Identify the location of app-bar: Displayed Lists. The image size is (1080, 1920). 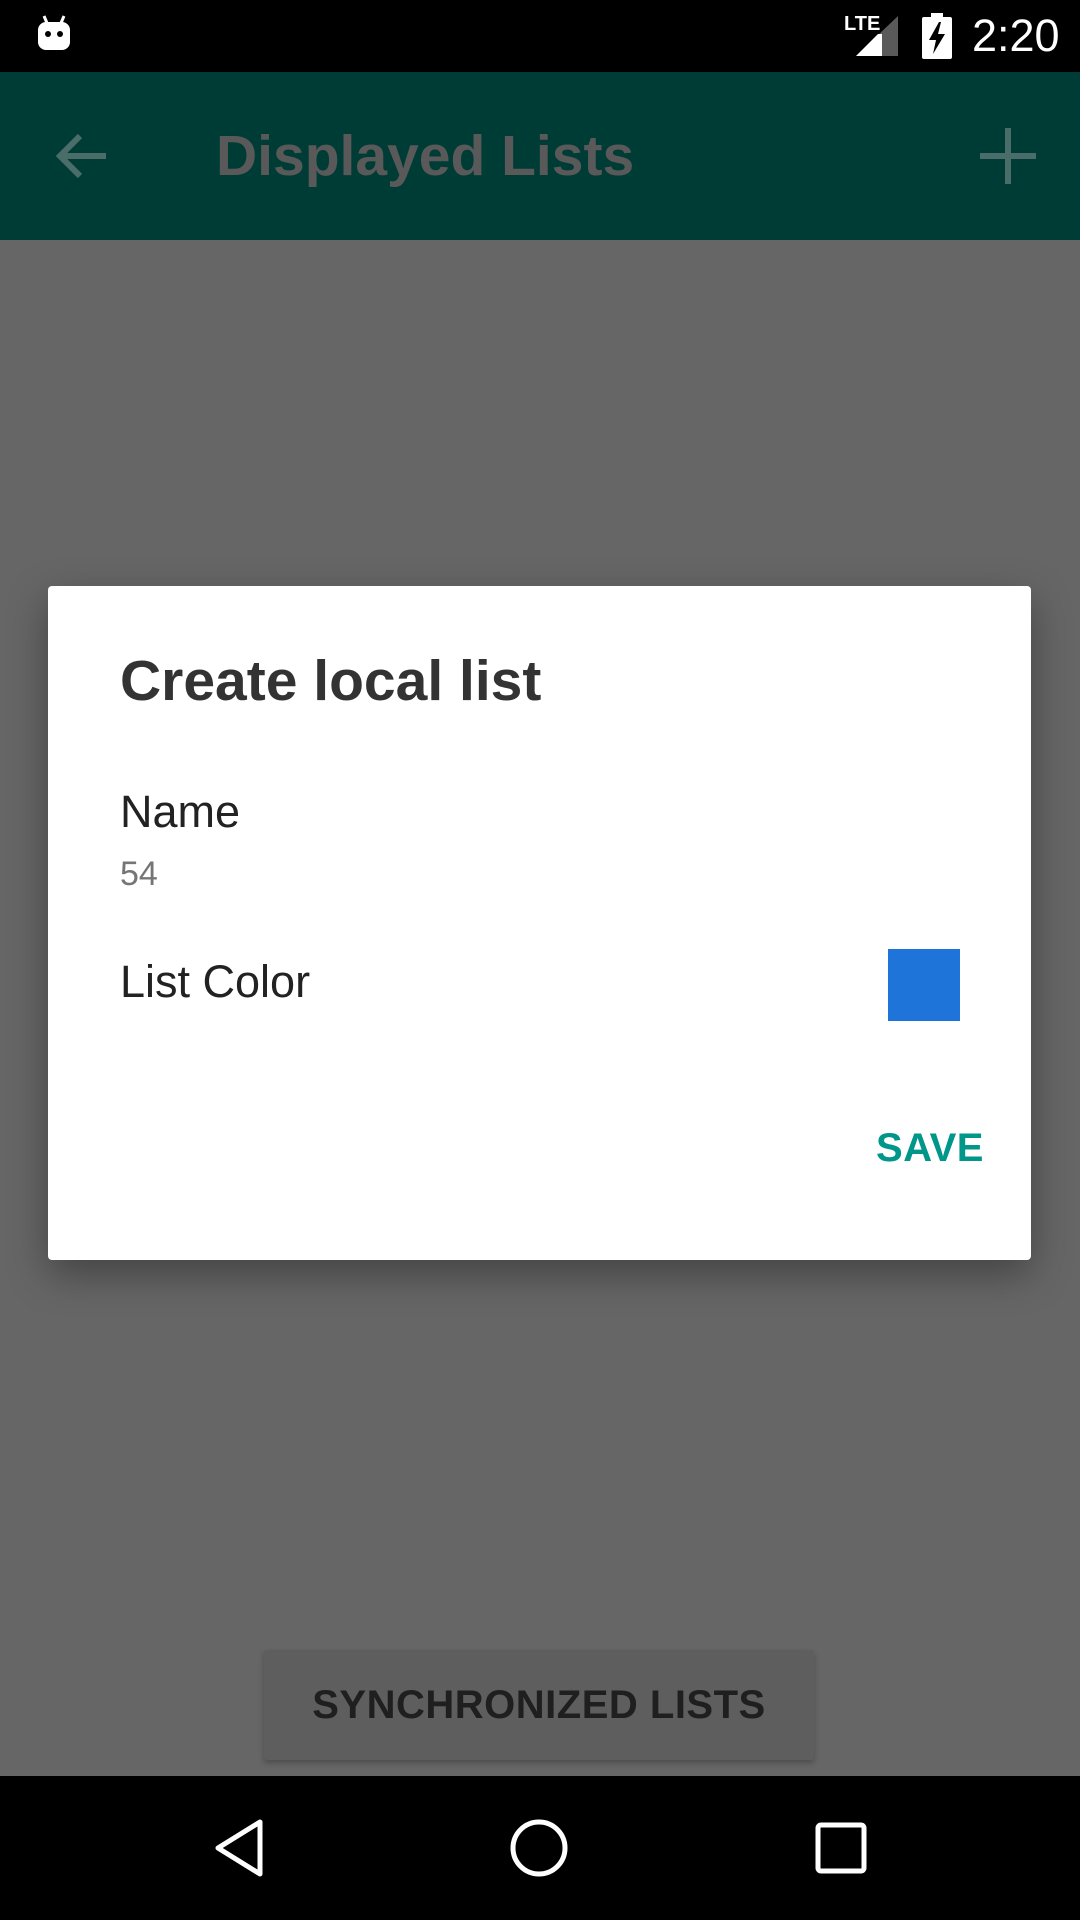
(540, 156).